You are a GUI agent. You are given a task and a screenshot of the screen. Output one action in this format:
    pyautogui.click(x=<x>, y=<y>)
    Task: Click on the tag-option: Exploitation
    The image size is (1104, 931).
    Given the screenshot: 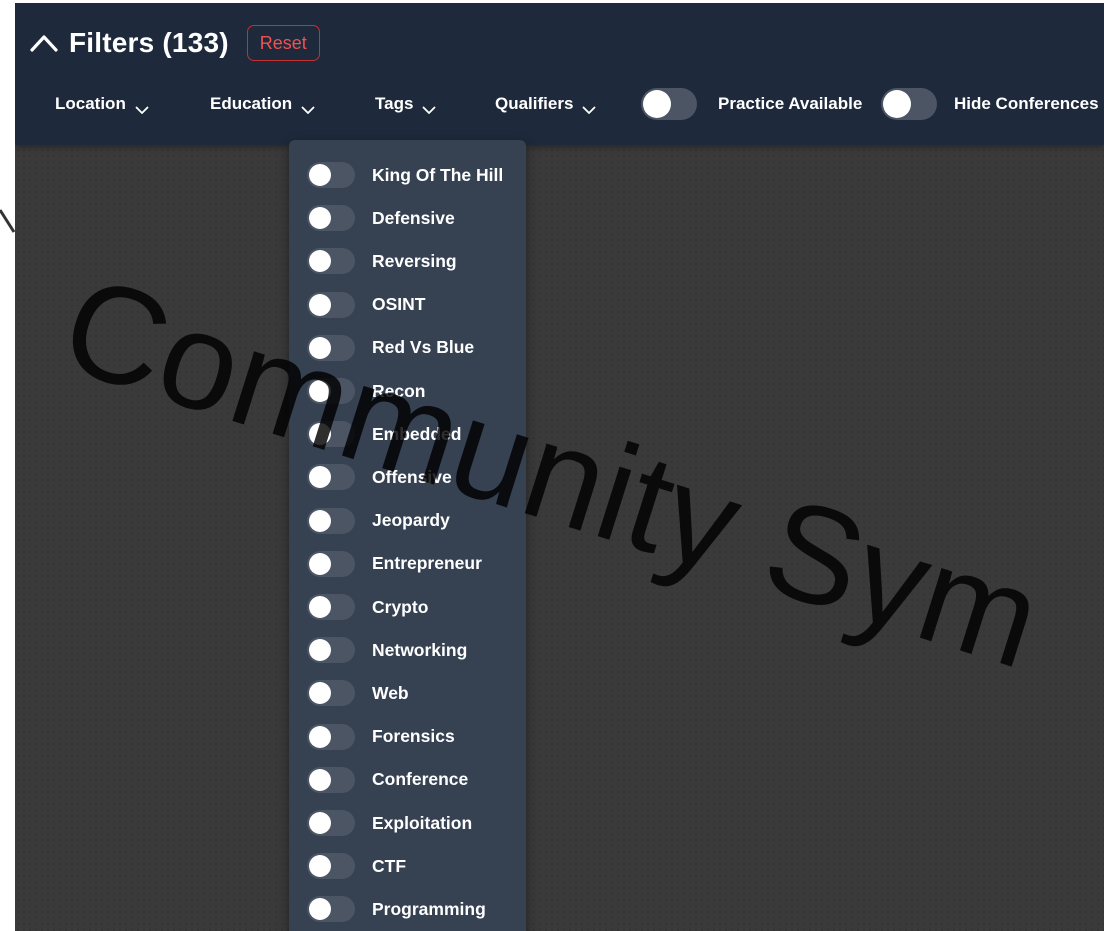 What is the action you would take?
    pyautogui.click(x=389, y=823)
    